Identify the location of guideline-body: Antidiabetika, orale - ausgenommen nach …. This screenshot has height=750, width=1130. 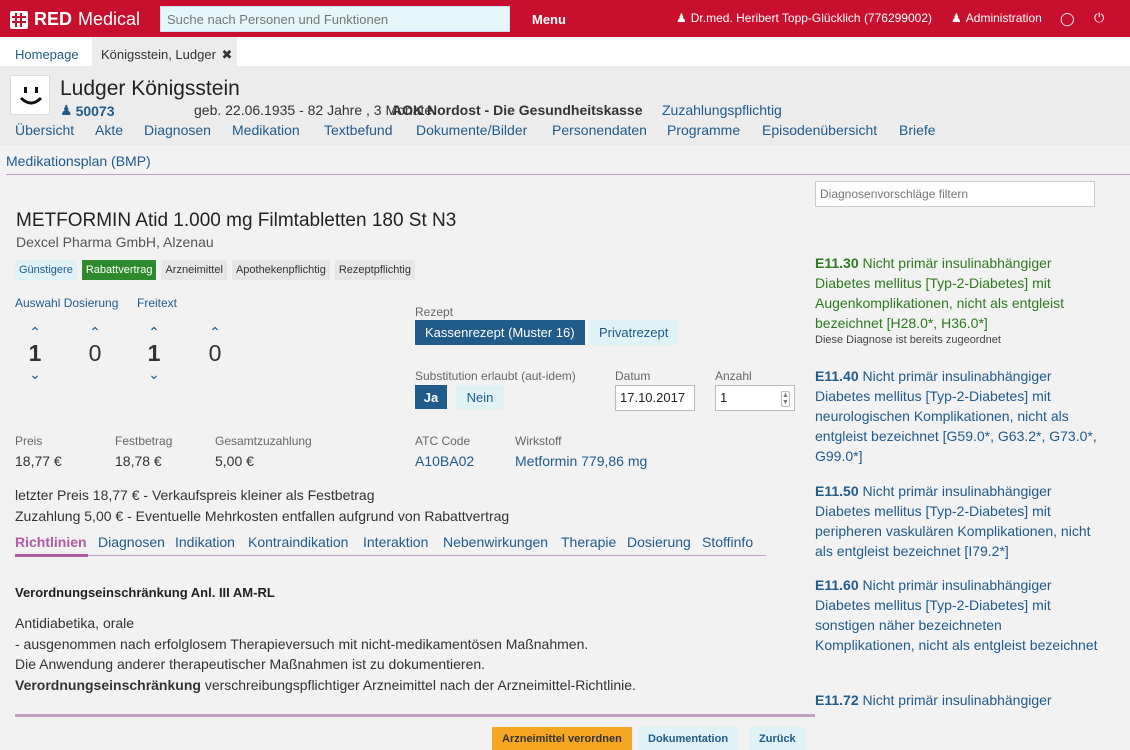
(325, 654).